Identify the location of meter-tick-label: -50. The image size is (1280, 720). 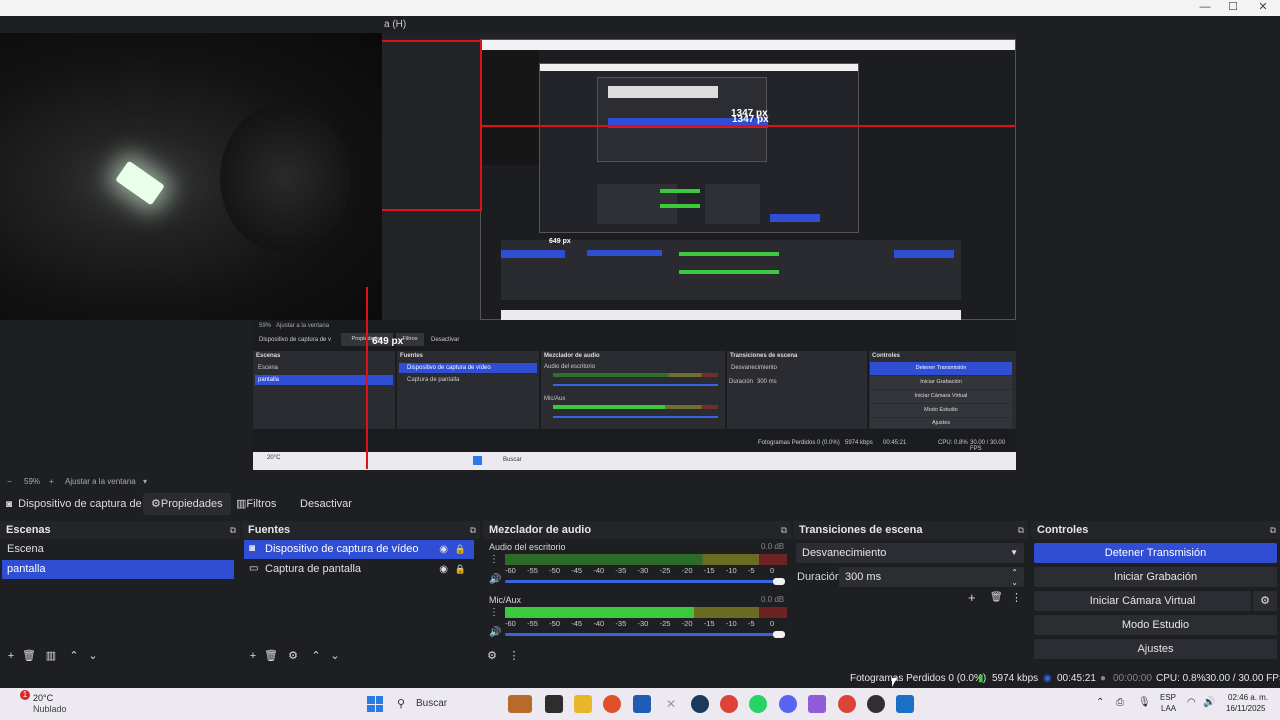
(554, 570).